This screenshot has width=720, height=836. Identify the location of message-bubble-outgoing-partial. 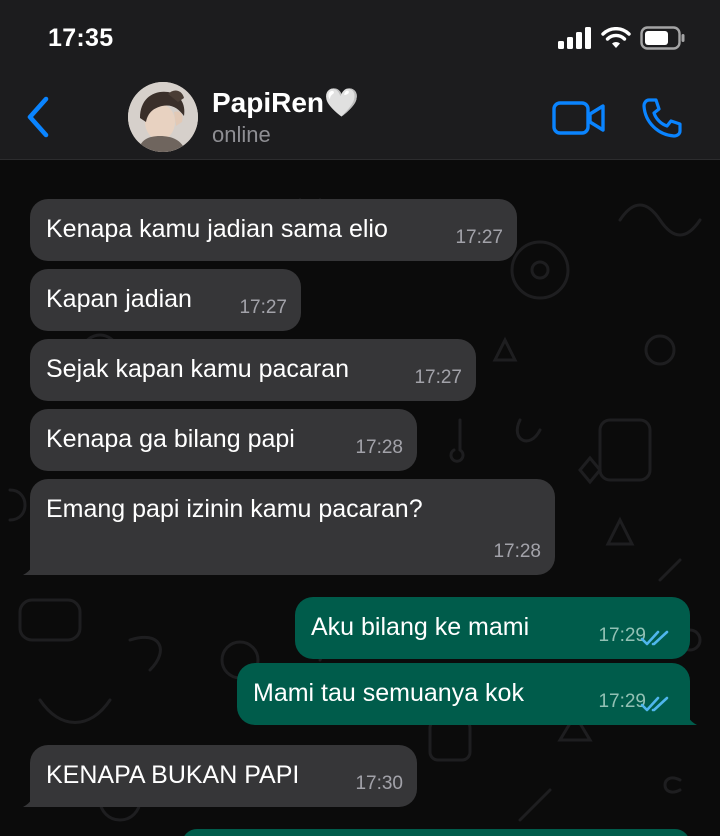
(436, 832).